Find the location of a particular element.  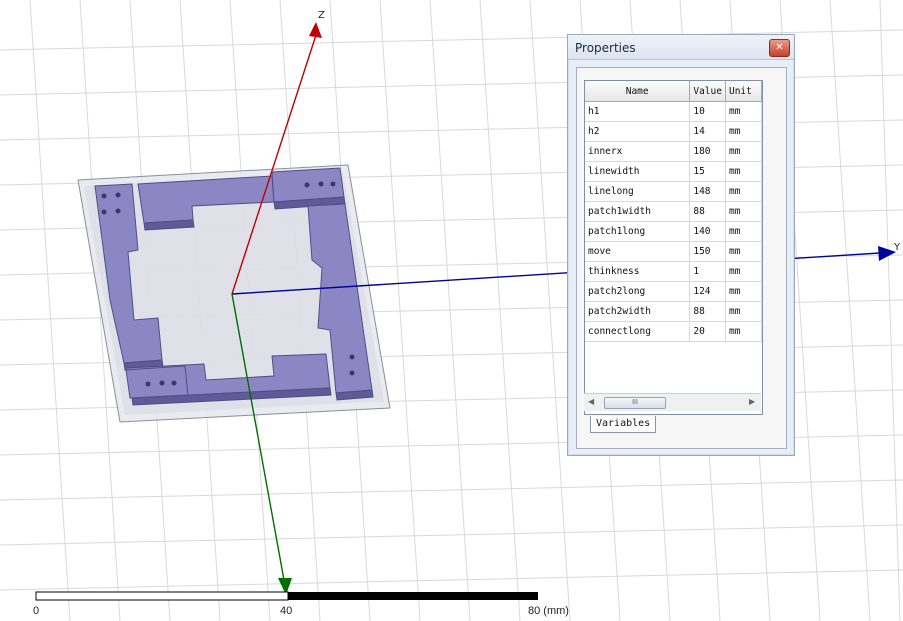

table-row: h2 14 mm is located at coordinates (673, 131).